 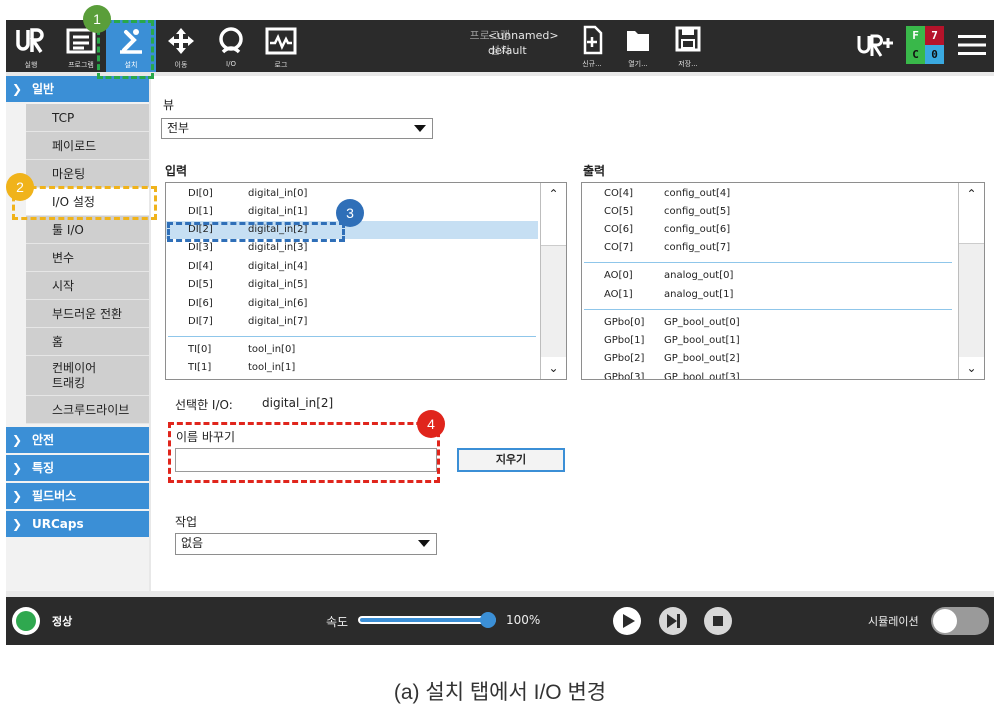 I want to click on category-safety: ❯ 안전, so click(x=77, y=440).